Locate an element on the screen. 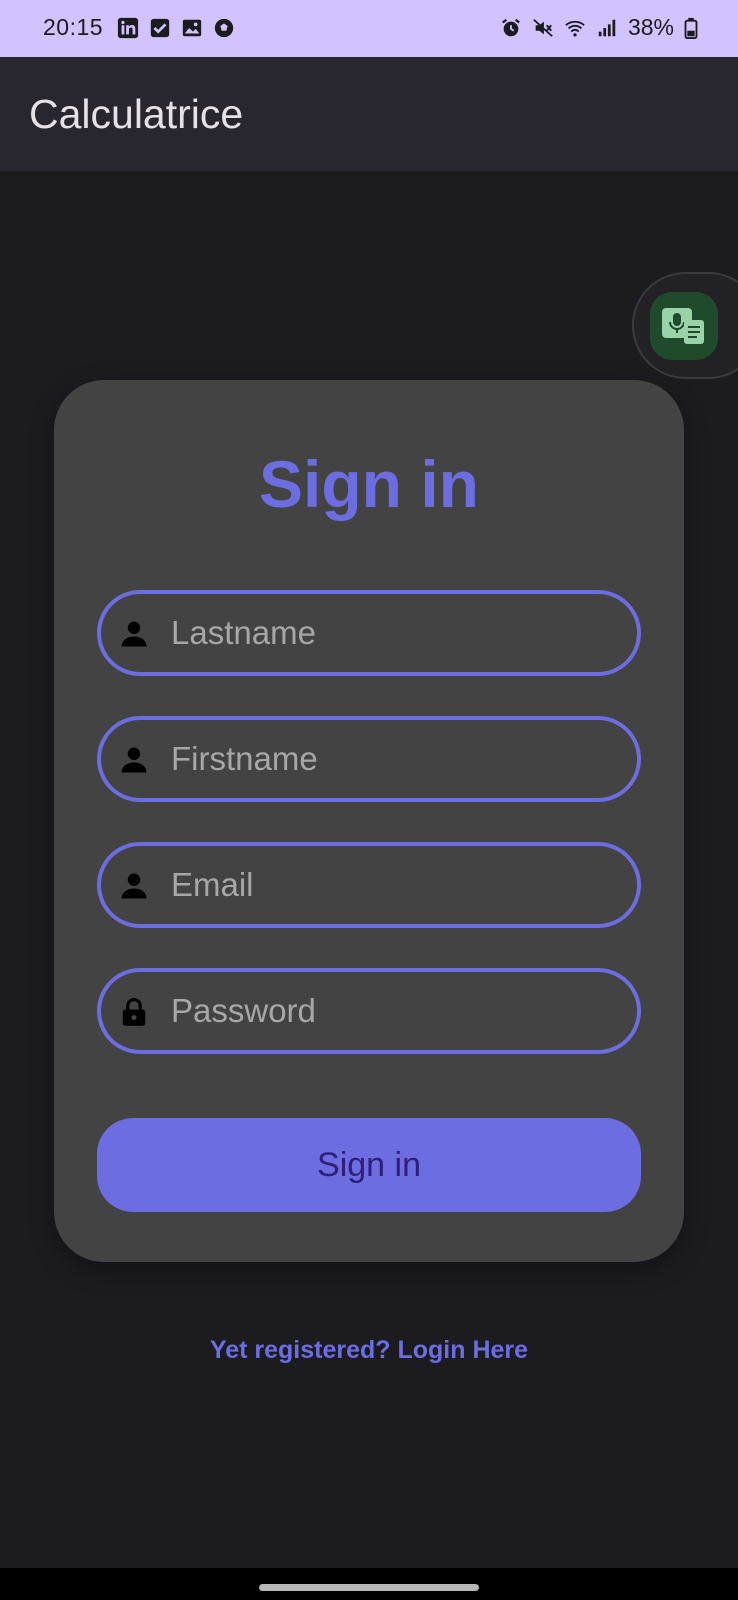 This screenshot has height=1600, width=738. firstname-field is located at coordinates (369, 759).